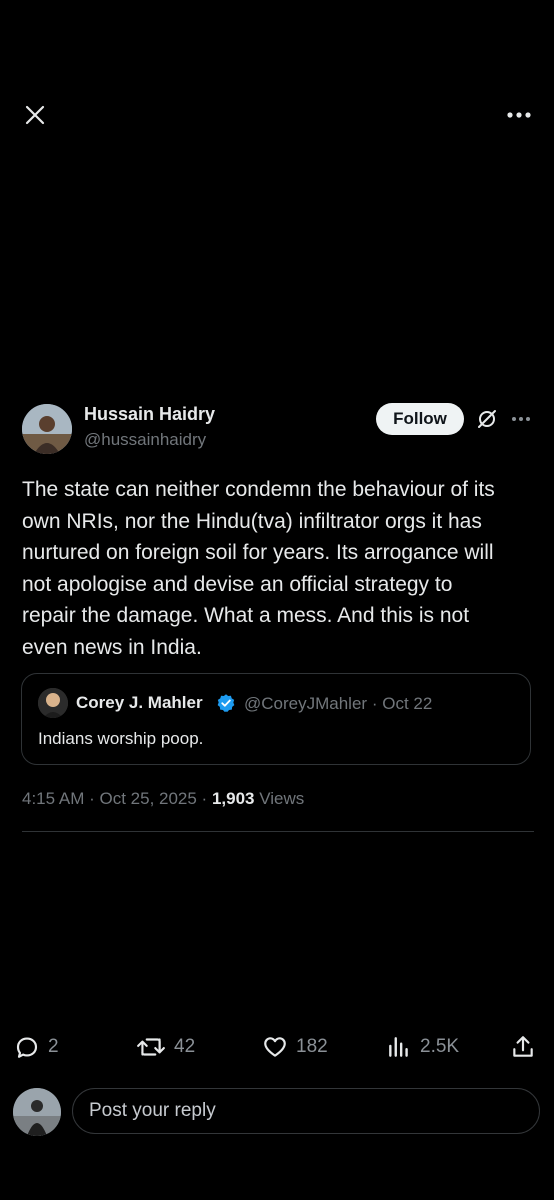 The width and height of the screenshot is (554, 1200). What do you see at coordinates (295, 1047) in the screenshot?
I see `like-button: 182` at bounding box center [295, 1047].